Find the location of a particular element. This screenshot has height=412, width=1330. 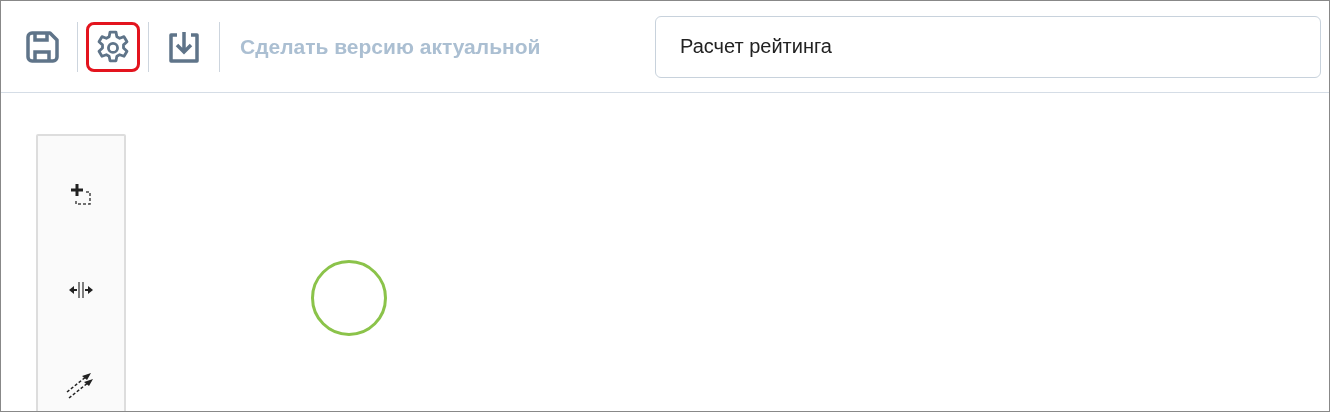

toolbar-button is located at coordinates (113, 46).